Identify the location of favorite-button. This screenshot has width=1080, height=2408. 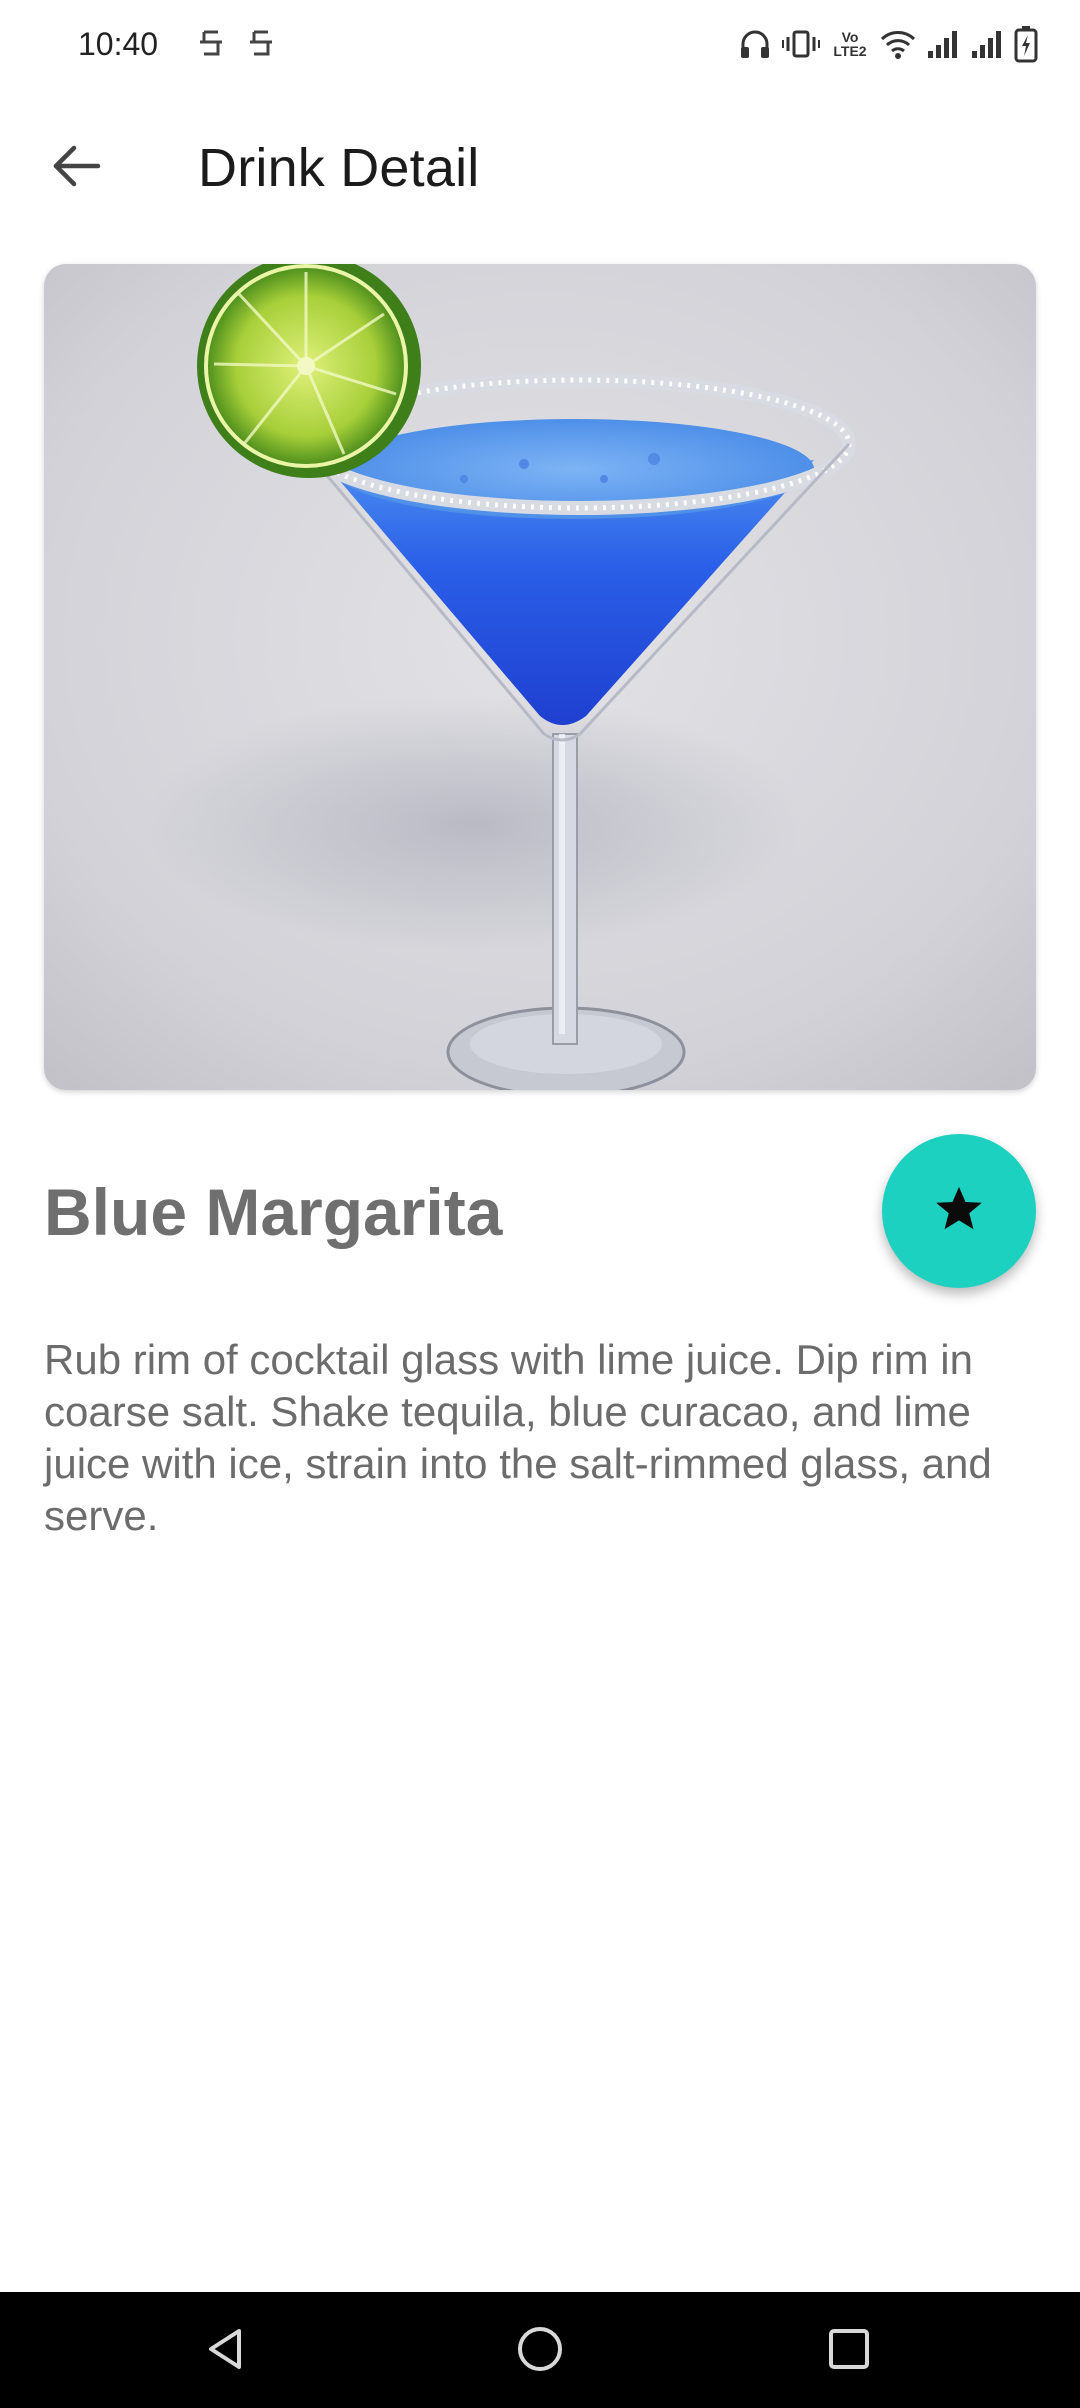
(959, 1211).